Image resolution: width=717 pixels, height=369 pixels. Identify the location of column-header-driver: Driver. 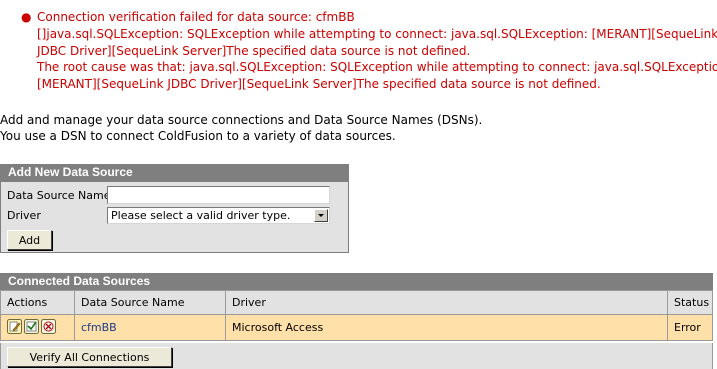
(446, 302).